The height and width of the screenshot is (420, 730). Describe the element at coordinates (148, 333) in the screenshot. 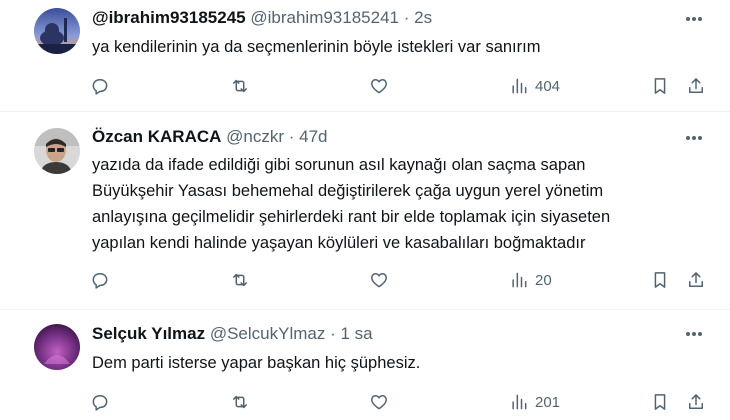

I see `display-name: Selçuk Yılmaz` at that location.